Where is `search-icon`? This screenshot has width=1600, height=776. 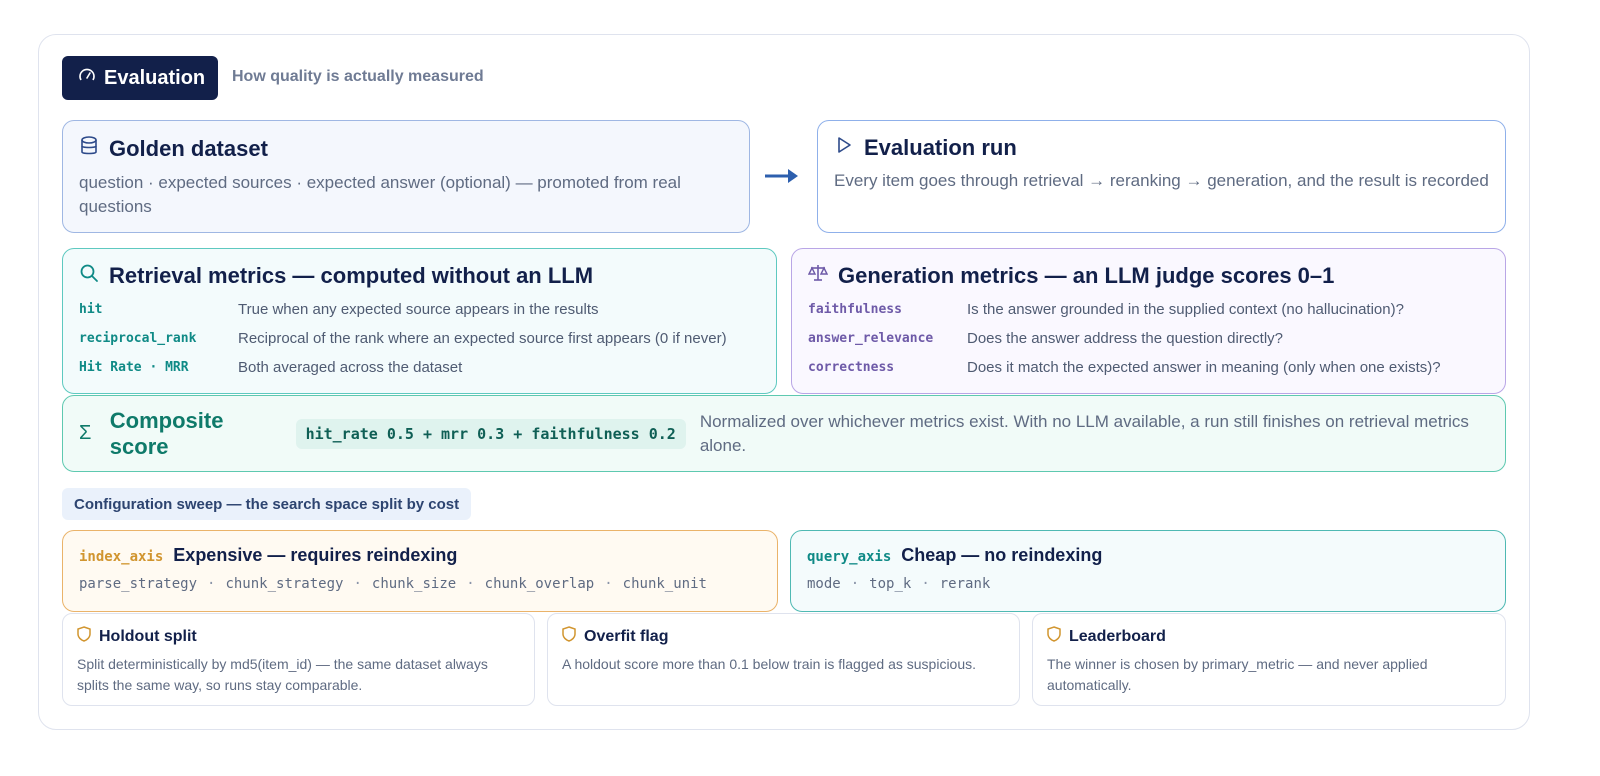
search-icon is located at coordinates (89, 276).